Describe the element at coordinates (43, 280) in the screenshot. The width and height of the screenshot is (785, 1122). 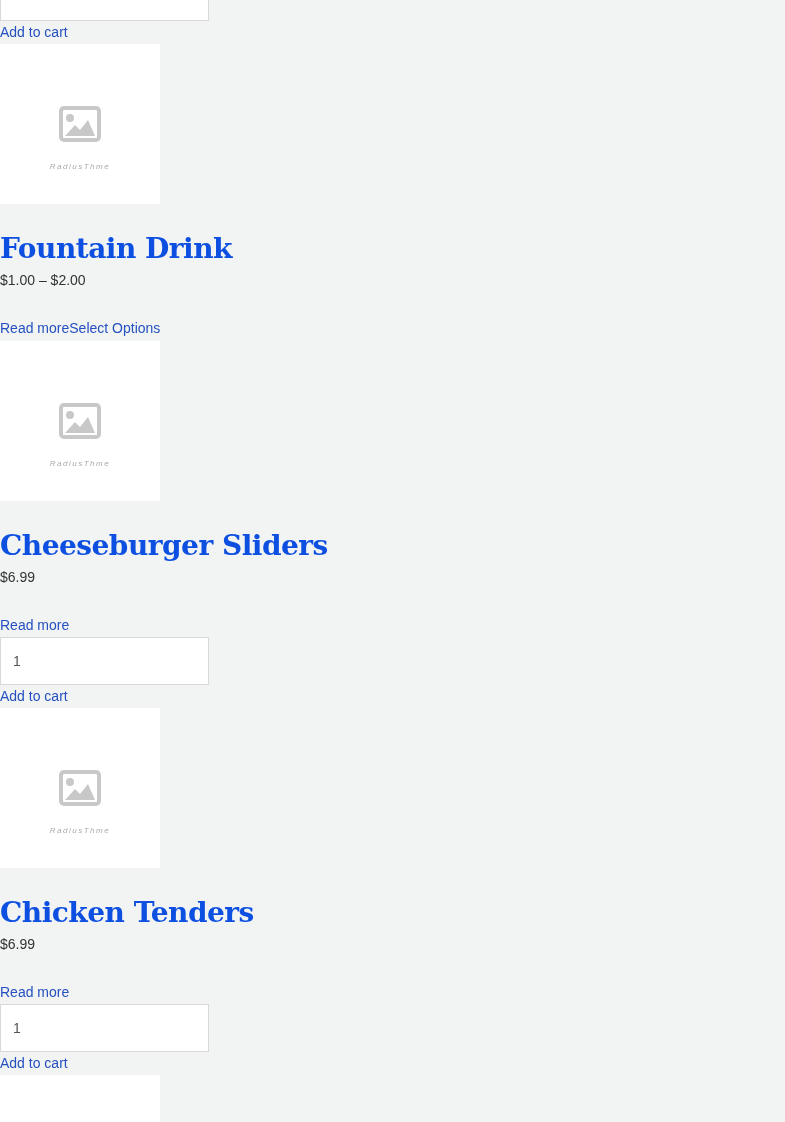
I see `product-price: $1.00 – $2.00` at that location.